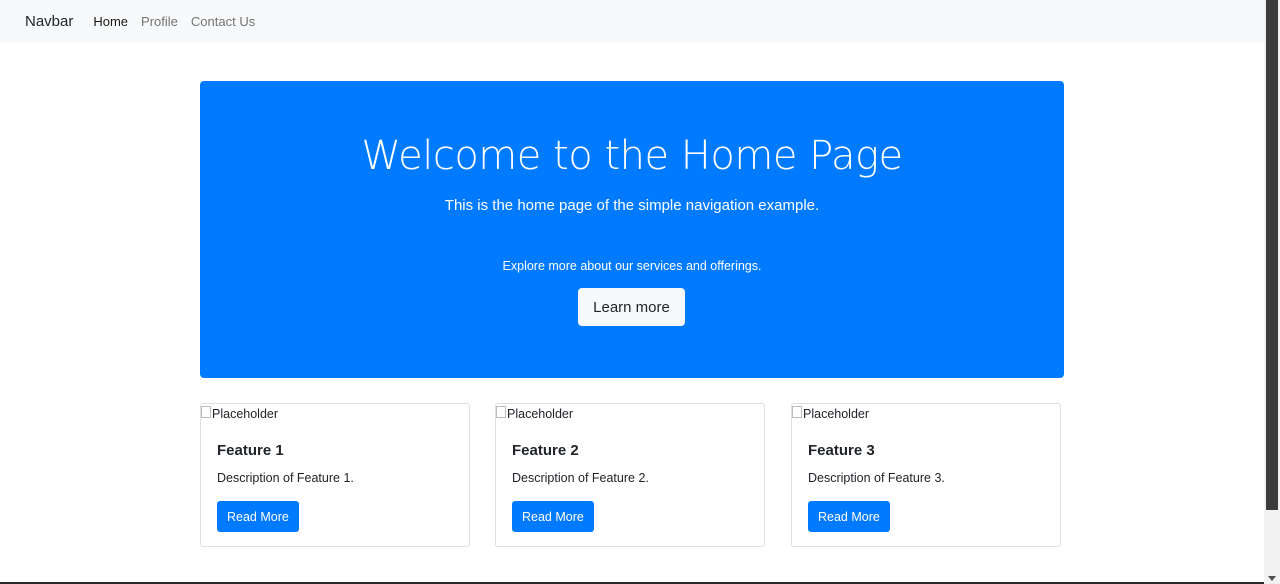  Describe the element at coordinates (632, 21) in the screenshot. I see `navbar: Navbar Home Profile Contact Us` at that location.